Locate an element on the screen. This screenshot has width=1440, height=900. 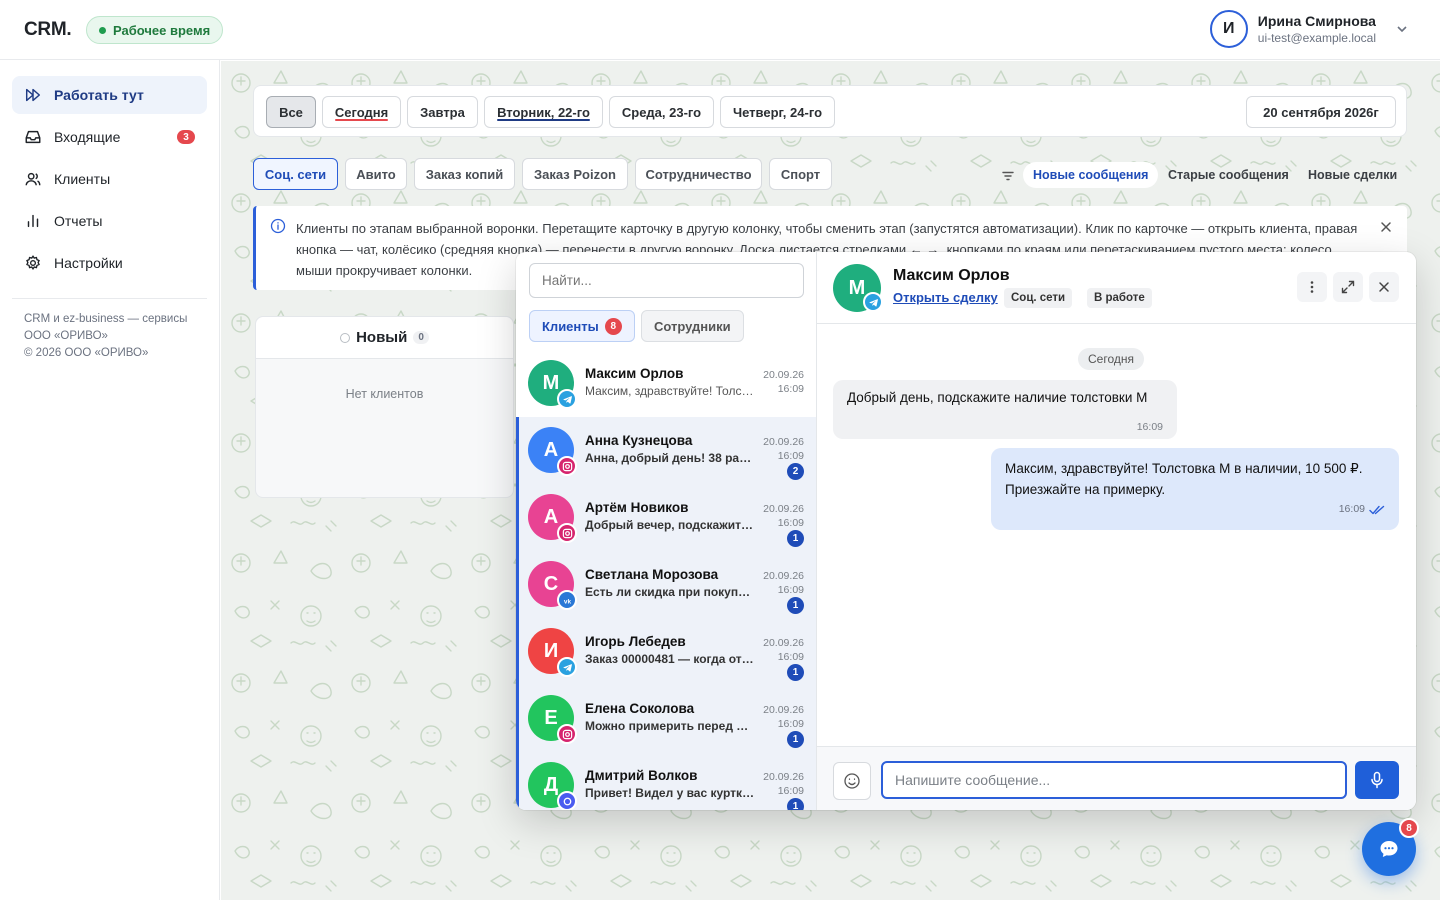
clients-count-badge: 8 is located at coordinates (613, 326).